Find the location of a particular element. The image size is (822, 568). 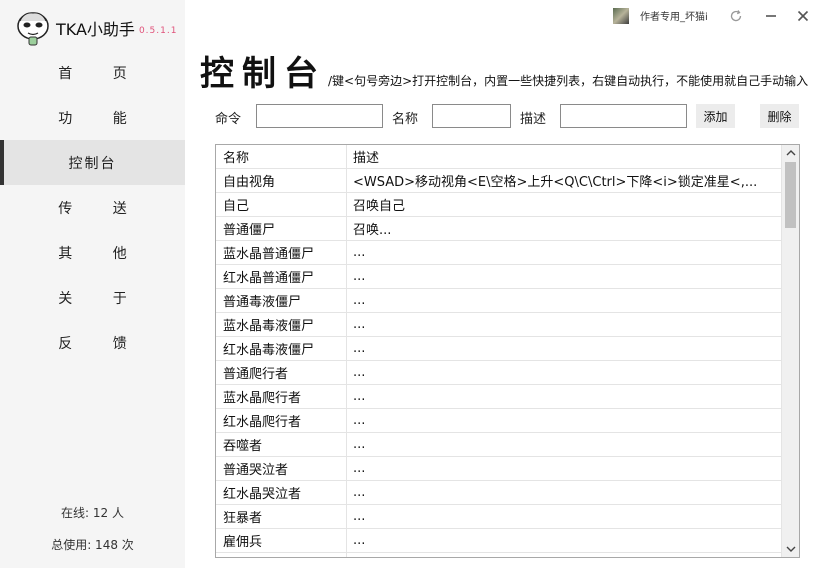

chevron-down-icon is located at coordinates (790, 549).